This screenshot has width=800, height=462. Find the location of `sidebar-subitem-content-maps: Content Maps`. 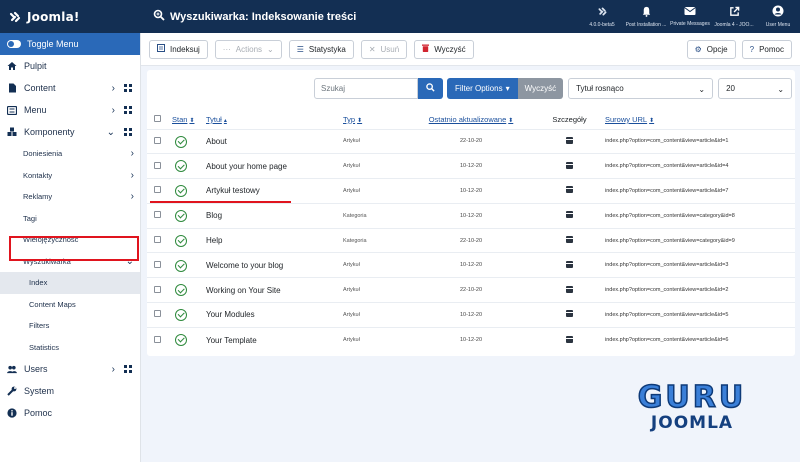

sidebar-subitem-content-maps: Content Maps is located at coordinates (70, 305).